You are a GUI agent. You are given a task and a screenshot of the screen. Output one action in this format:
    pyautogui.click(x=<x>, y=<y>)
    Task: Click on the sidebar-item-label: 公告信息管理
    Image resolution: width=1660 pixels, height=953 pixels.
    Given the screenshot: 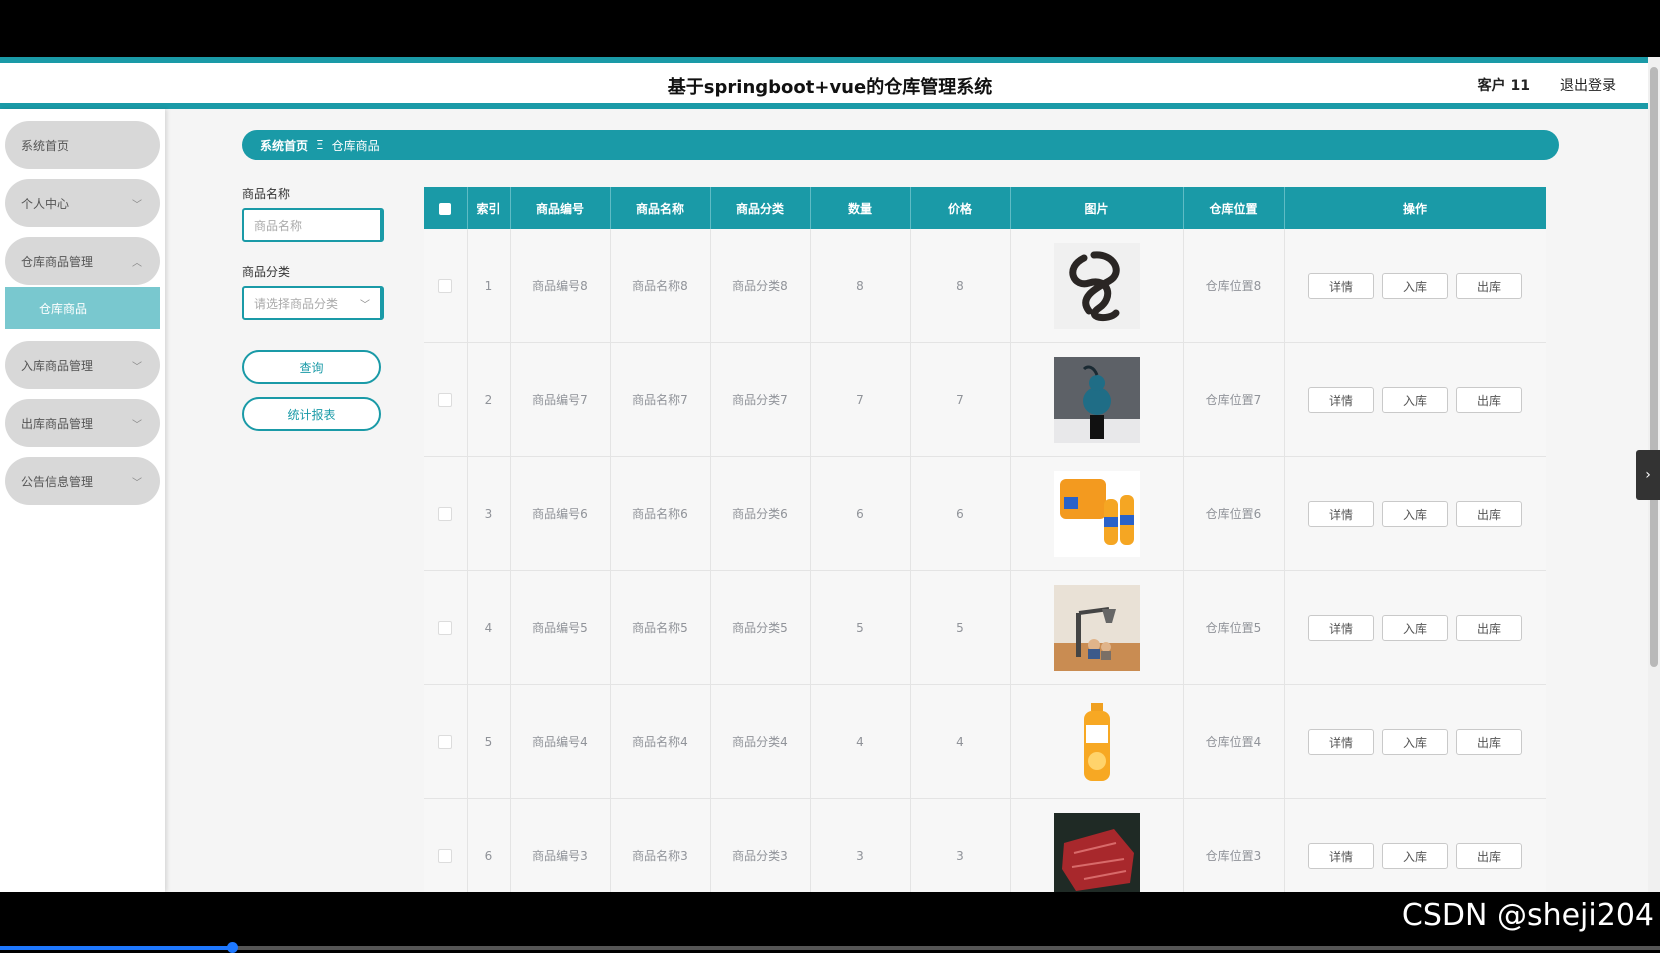 What is the action you would take?
    pyautogui.click(x=57, y=481)
    